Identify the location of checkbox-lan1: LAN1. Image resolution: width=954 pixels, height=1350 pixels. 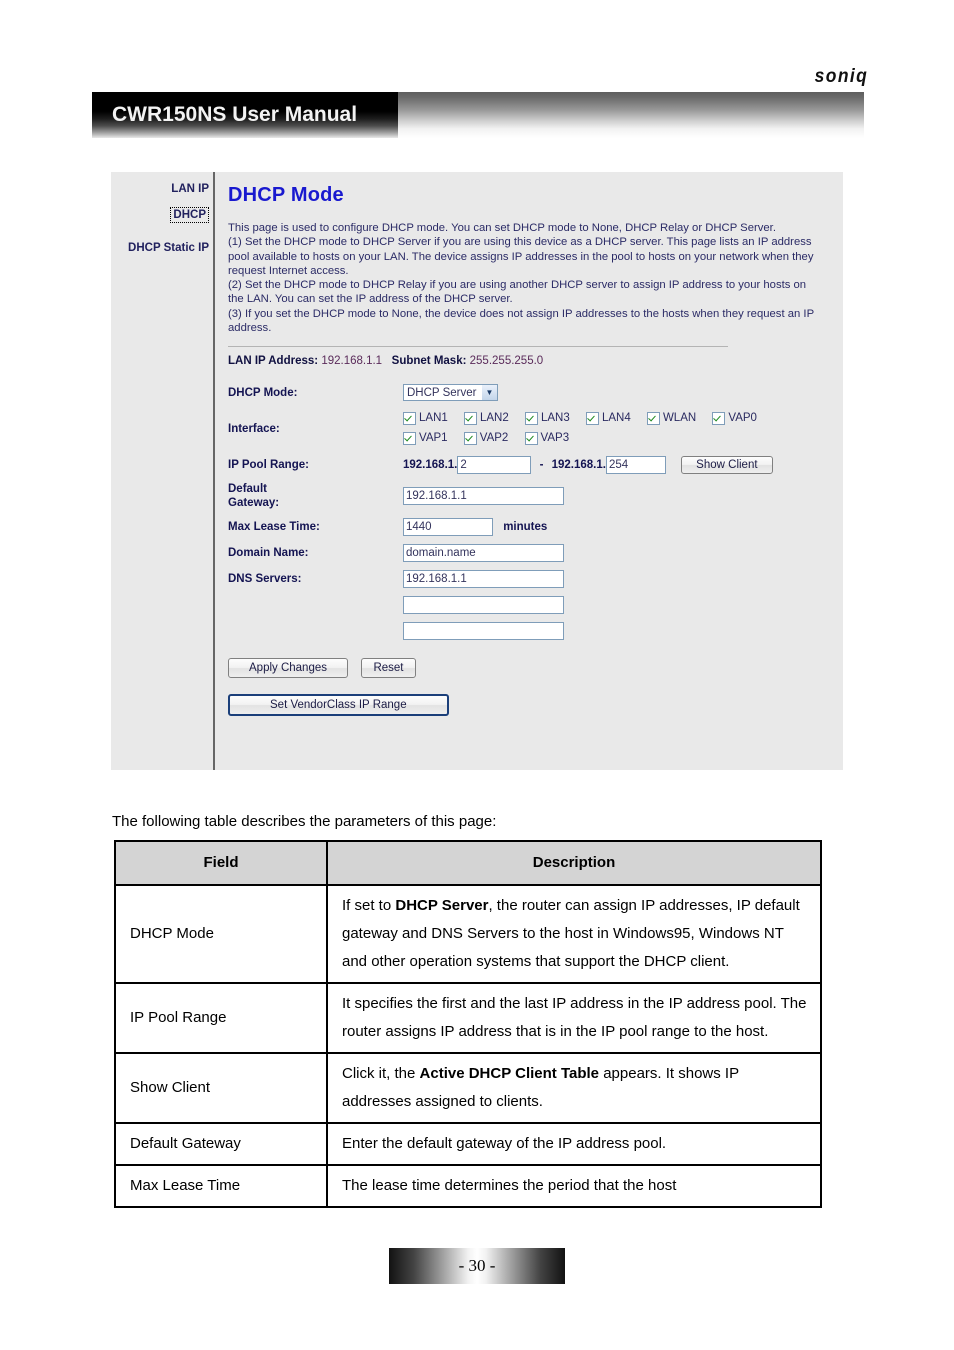
(425, 418).